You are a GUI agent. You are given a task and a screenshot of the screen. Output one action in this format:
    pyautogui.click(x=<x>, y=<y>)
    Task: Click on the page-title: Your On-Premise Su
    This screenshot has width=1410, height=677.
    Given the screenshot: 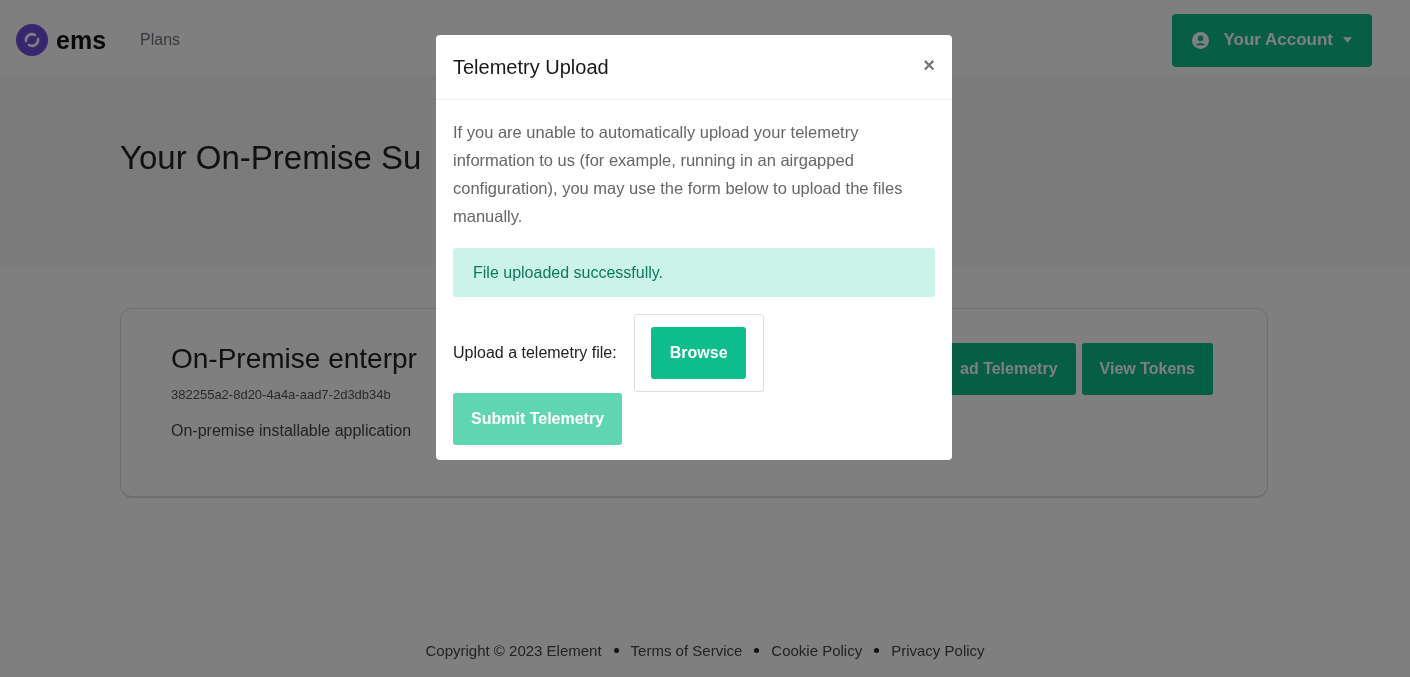 What is the action you would take?
    pyautogui.click(x=271, y=158)
    